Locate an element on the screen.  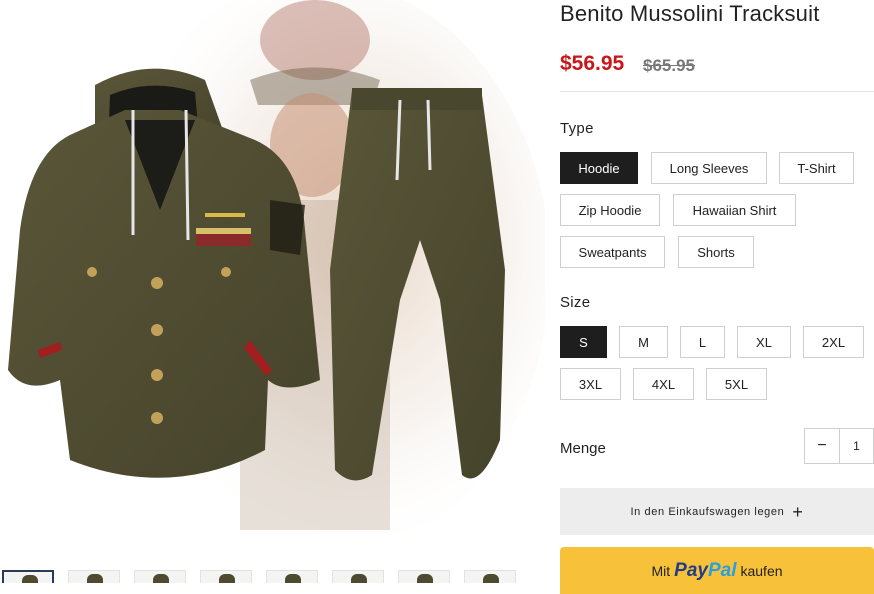
type-option-sweatpants: Sweatpants is located at coordinates (612, 252).